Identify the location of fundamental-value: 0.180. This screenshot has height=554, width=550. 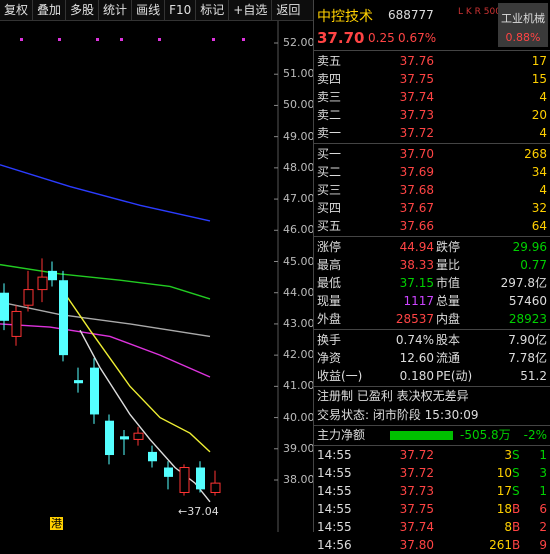
(416, 376).